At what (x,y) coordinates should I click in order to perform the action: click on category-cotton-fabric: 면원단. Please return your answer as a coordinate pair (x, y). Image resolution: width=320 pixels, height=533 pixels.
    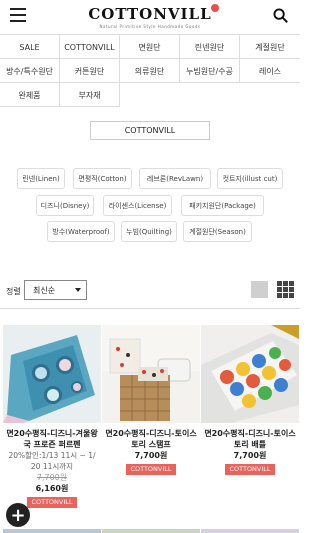
    Looking at the image, I should click on (150, 47).